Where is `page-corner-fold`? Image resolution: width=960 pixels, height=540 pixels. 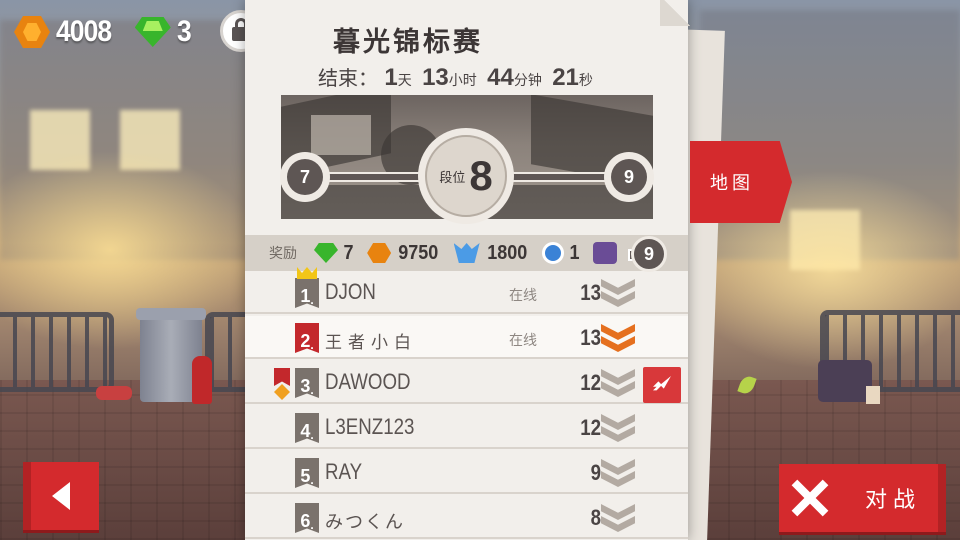 page-corner-fold is located at coordinates (677, 13).